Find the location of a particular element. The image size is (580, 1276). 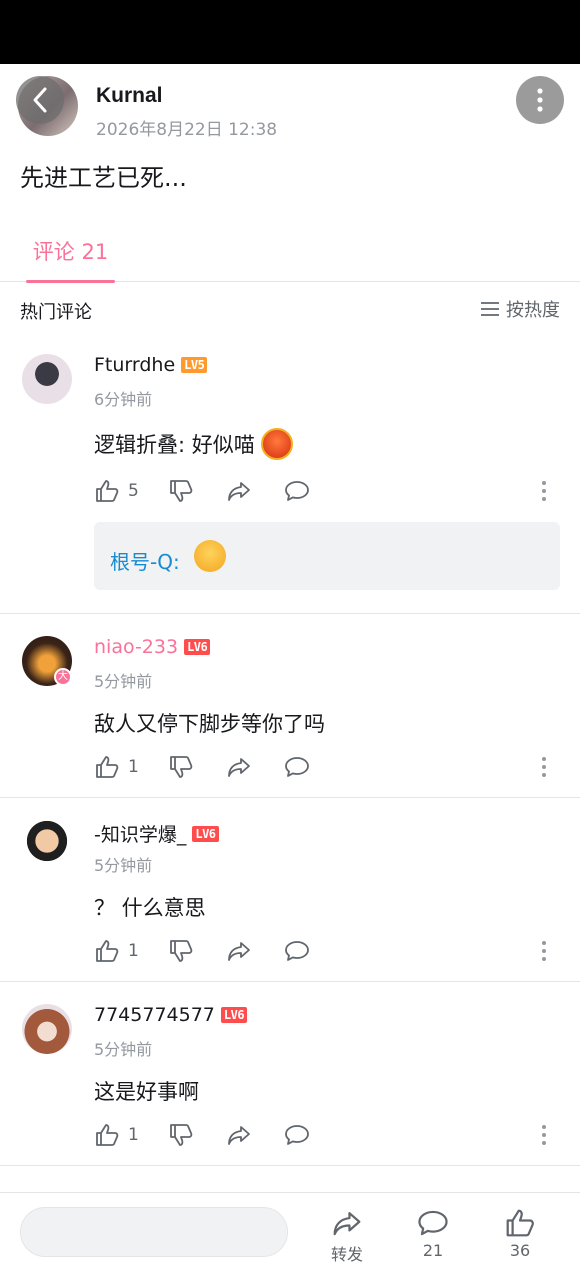

reply-preview: 根号-Q: is located at coordinates (327, 556).